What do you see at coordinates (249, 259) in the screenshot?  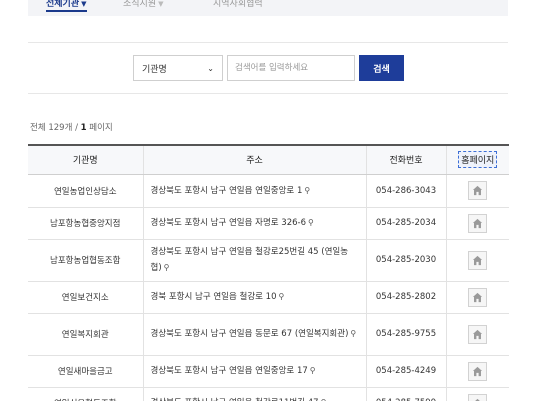 I see `address-text: 경상북도 포항시 남구 연일읍 철강로25번길 45 (연일농협)` at bounding box center [249, 259].